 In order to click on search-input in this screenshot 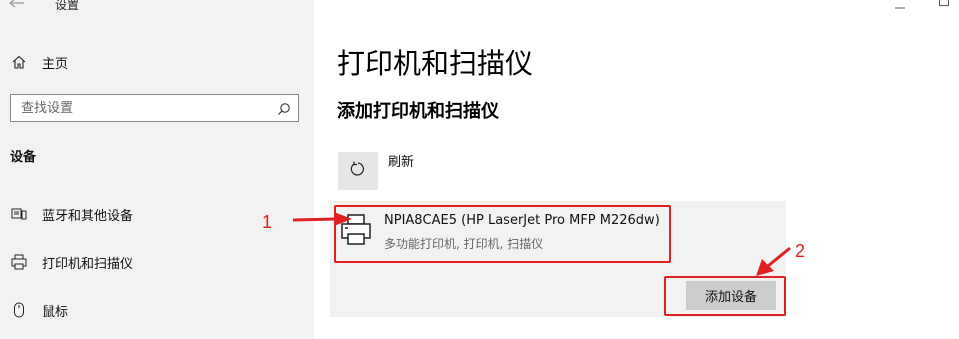, I will do `click(136, 108)`.